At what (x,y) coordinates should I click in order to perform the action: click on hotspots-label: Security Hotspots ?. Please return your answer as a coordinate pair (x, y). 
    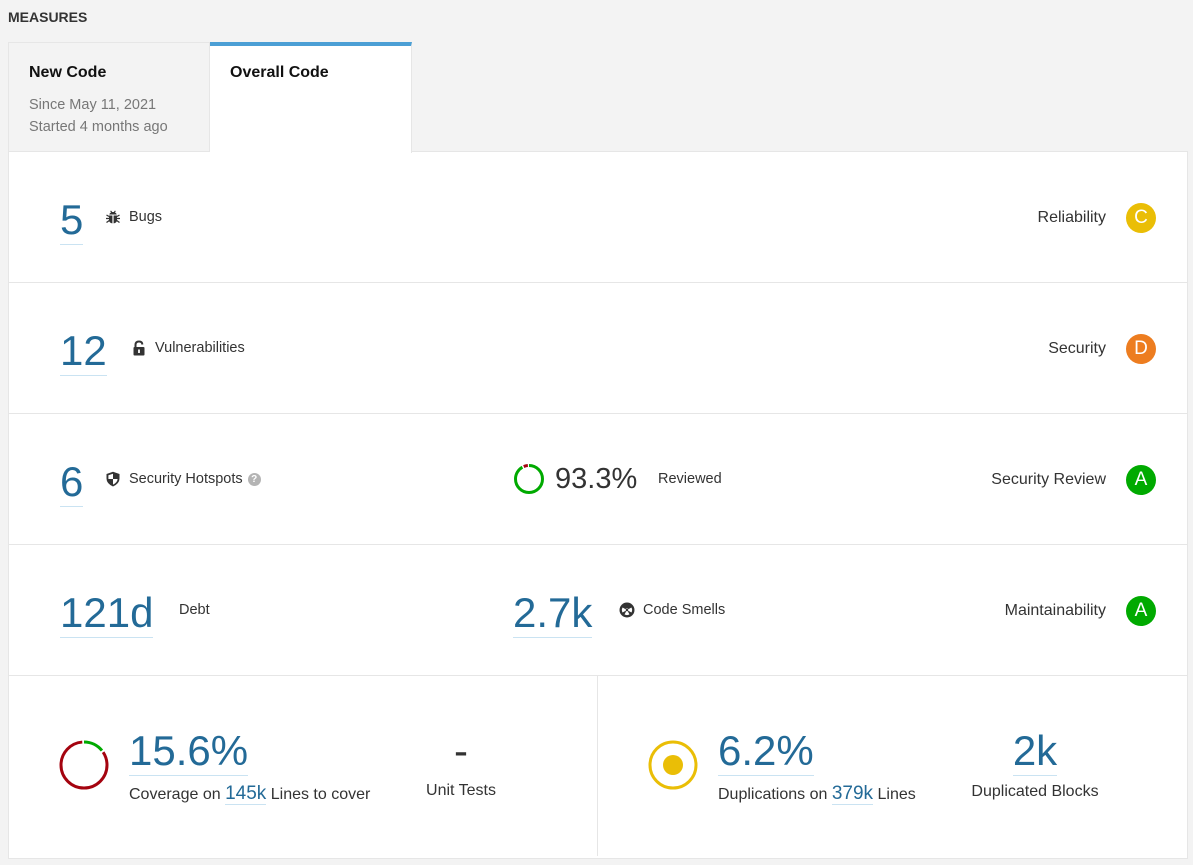
    Looking at the image, I should click on (183, 479).